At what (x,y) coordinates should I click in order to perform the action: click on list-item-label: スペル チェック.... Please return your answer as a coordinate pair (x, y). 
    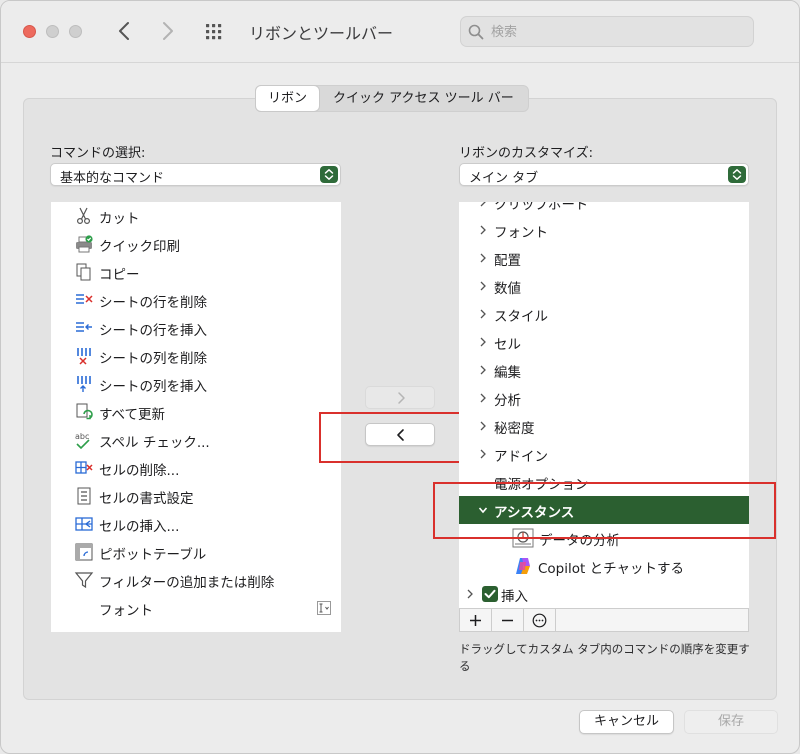
    Looking at the image, I should click on (154, 443).